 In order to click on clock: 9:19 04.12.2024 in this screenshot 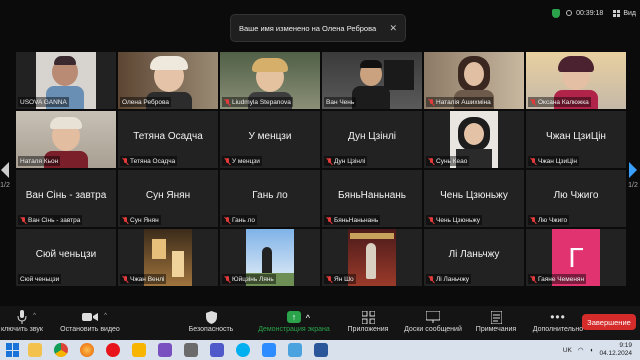, I will do `click(615, 350)`.